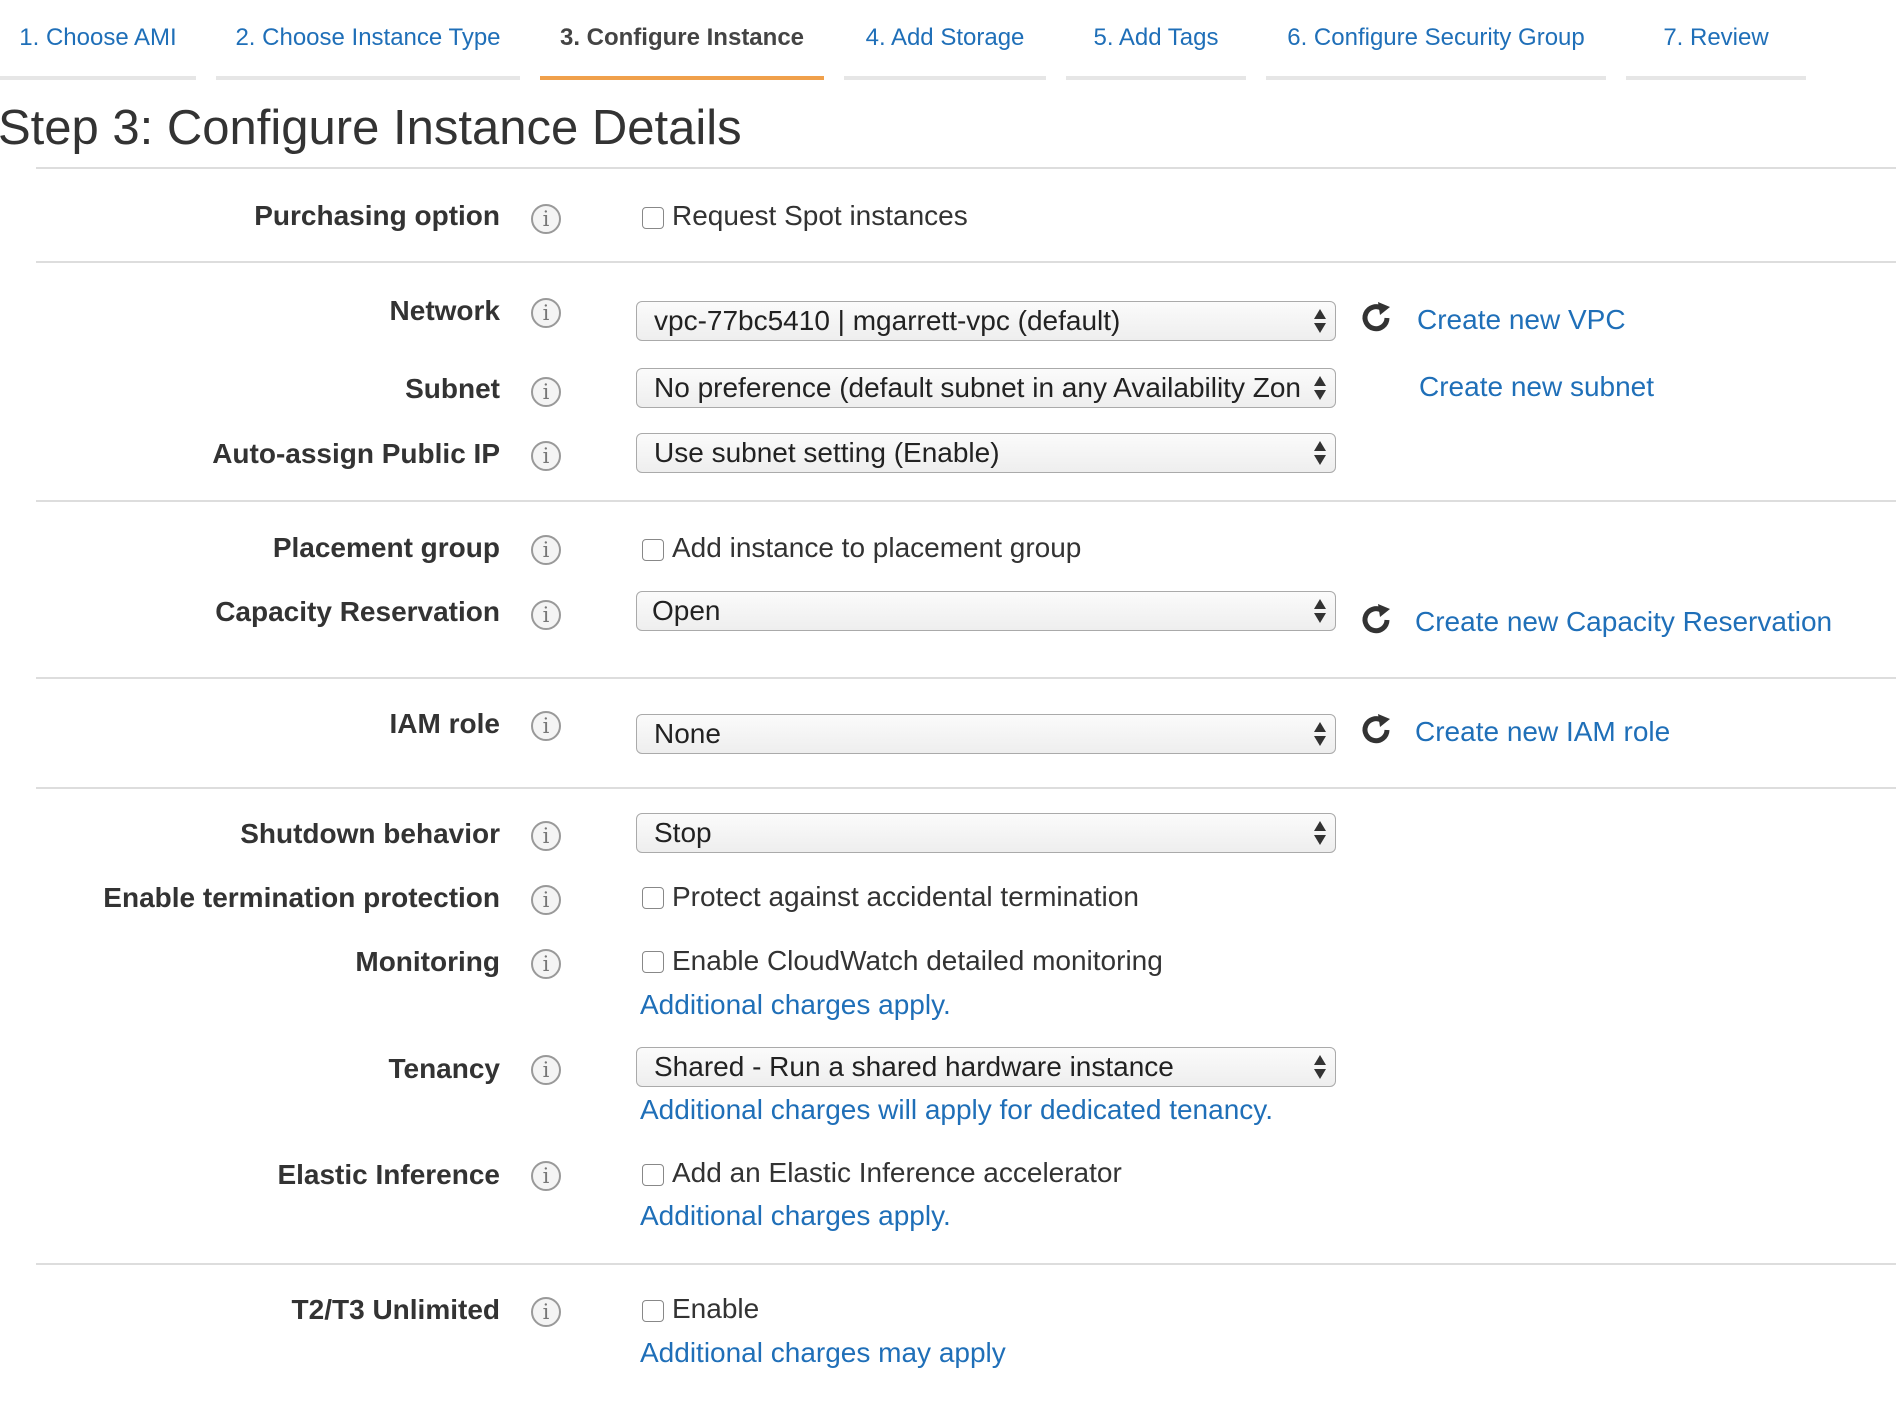 Image resolution: width=1896 pixels, height=1406 pixels. What do you see at coordinates (986, 611) in the screenshot?
I see `capacity-reservation-select: Open` at bounding box center [986, 611].